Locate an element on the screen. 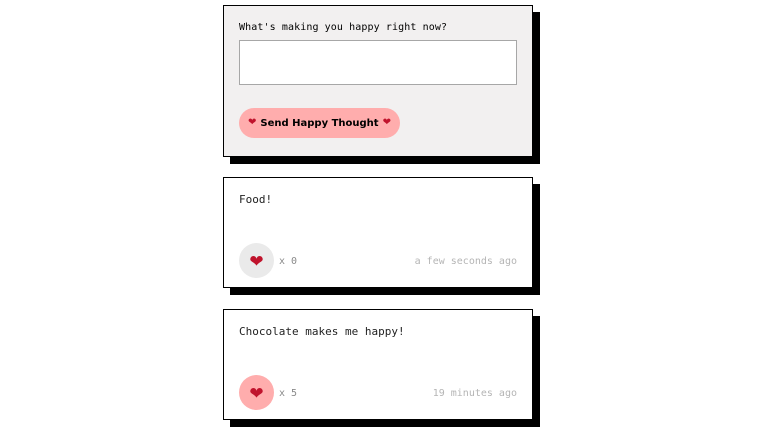 This screenshot has height=435, width=761. timestamp: 19 minutes ago is located at coordinates (474, 393).